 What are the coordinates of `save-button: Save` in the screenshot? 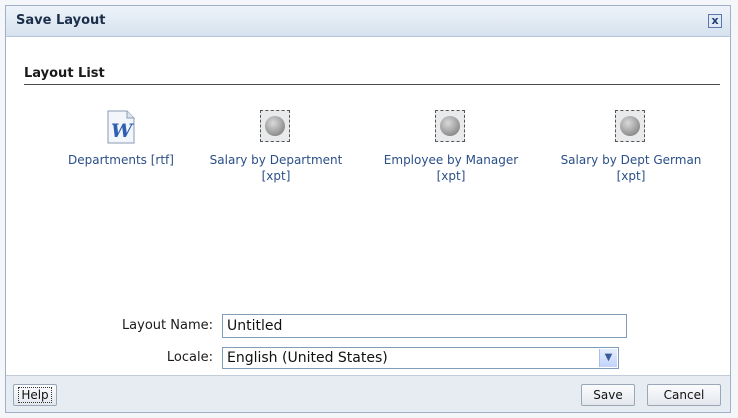 It's located at (608, 395).